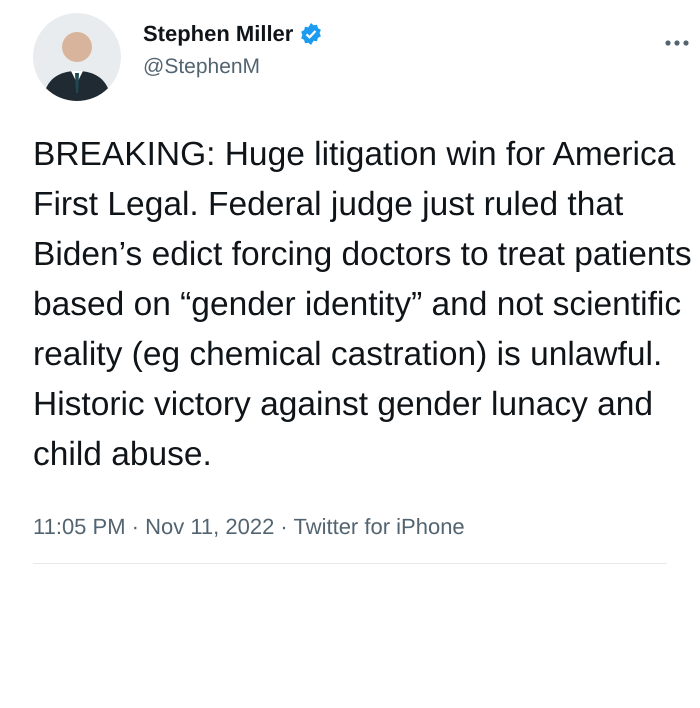 This screenshot has width=700, height=708. Describe the element at coordinates (249, 527) in the screenshot. I see `tweet-timestamp: 11:05 PM · Nov 11, 2022 · Twitter for iPhone` at that location.